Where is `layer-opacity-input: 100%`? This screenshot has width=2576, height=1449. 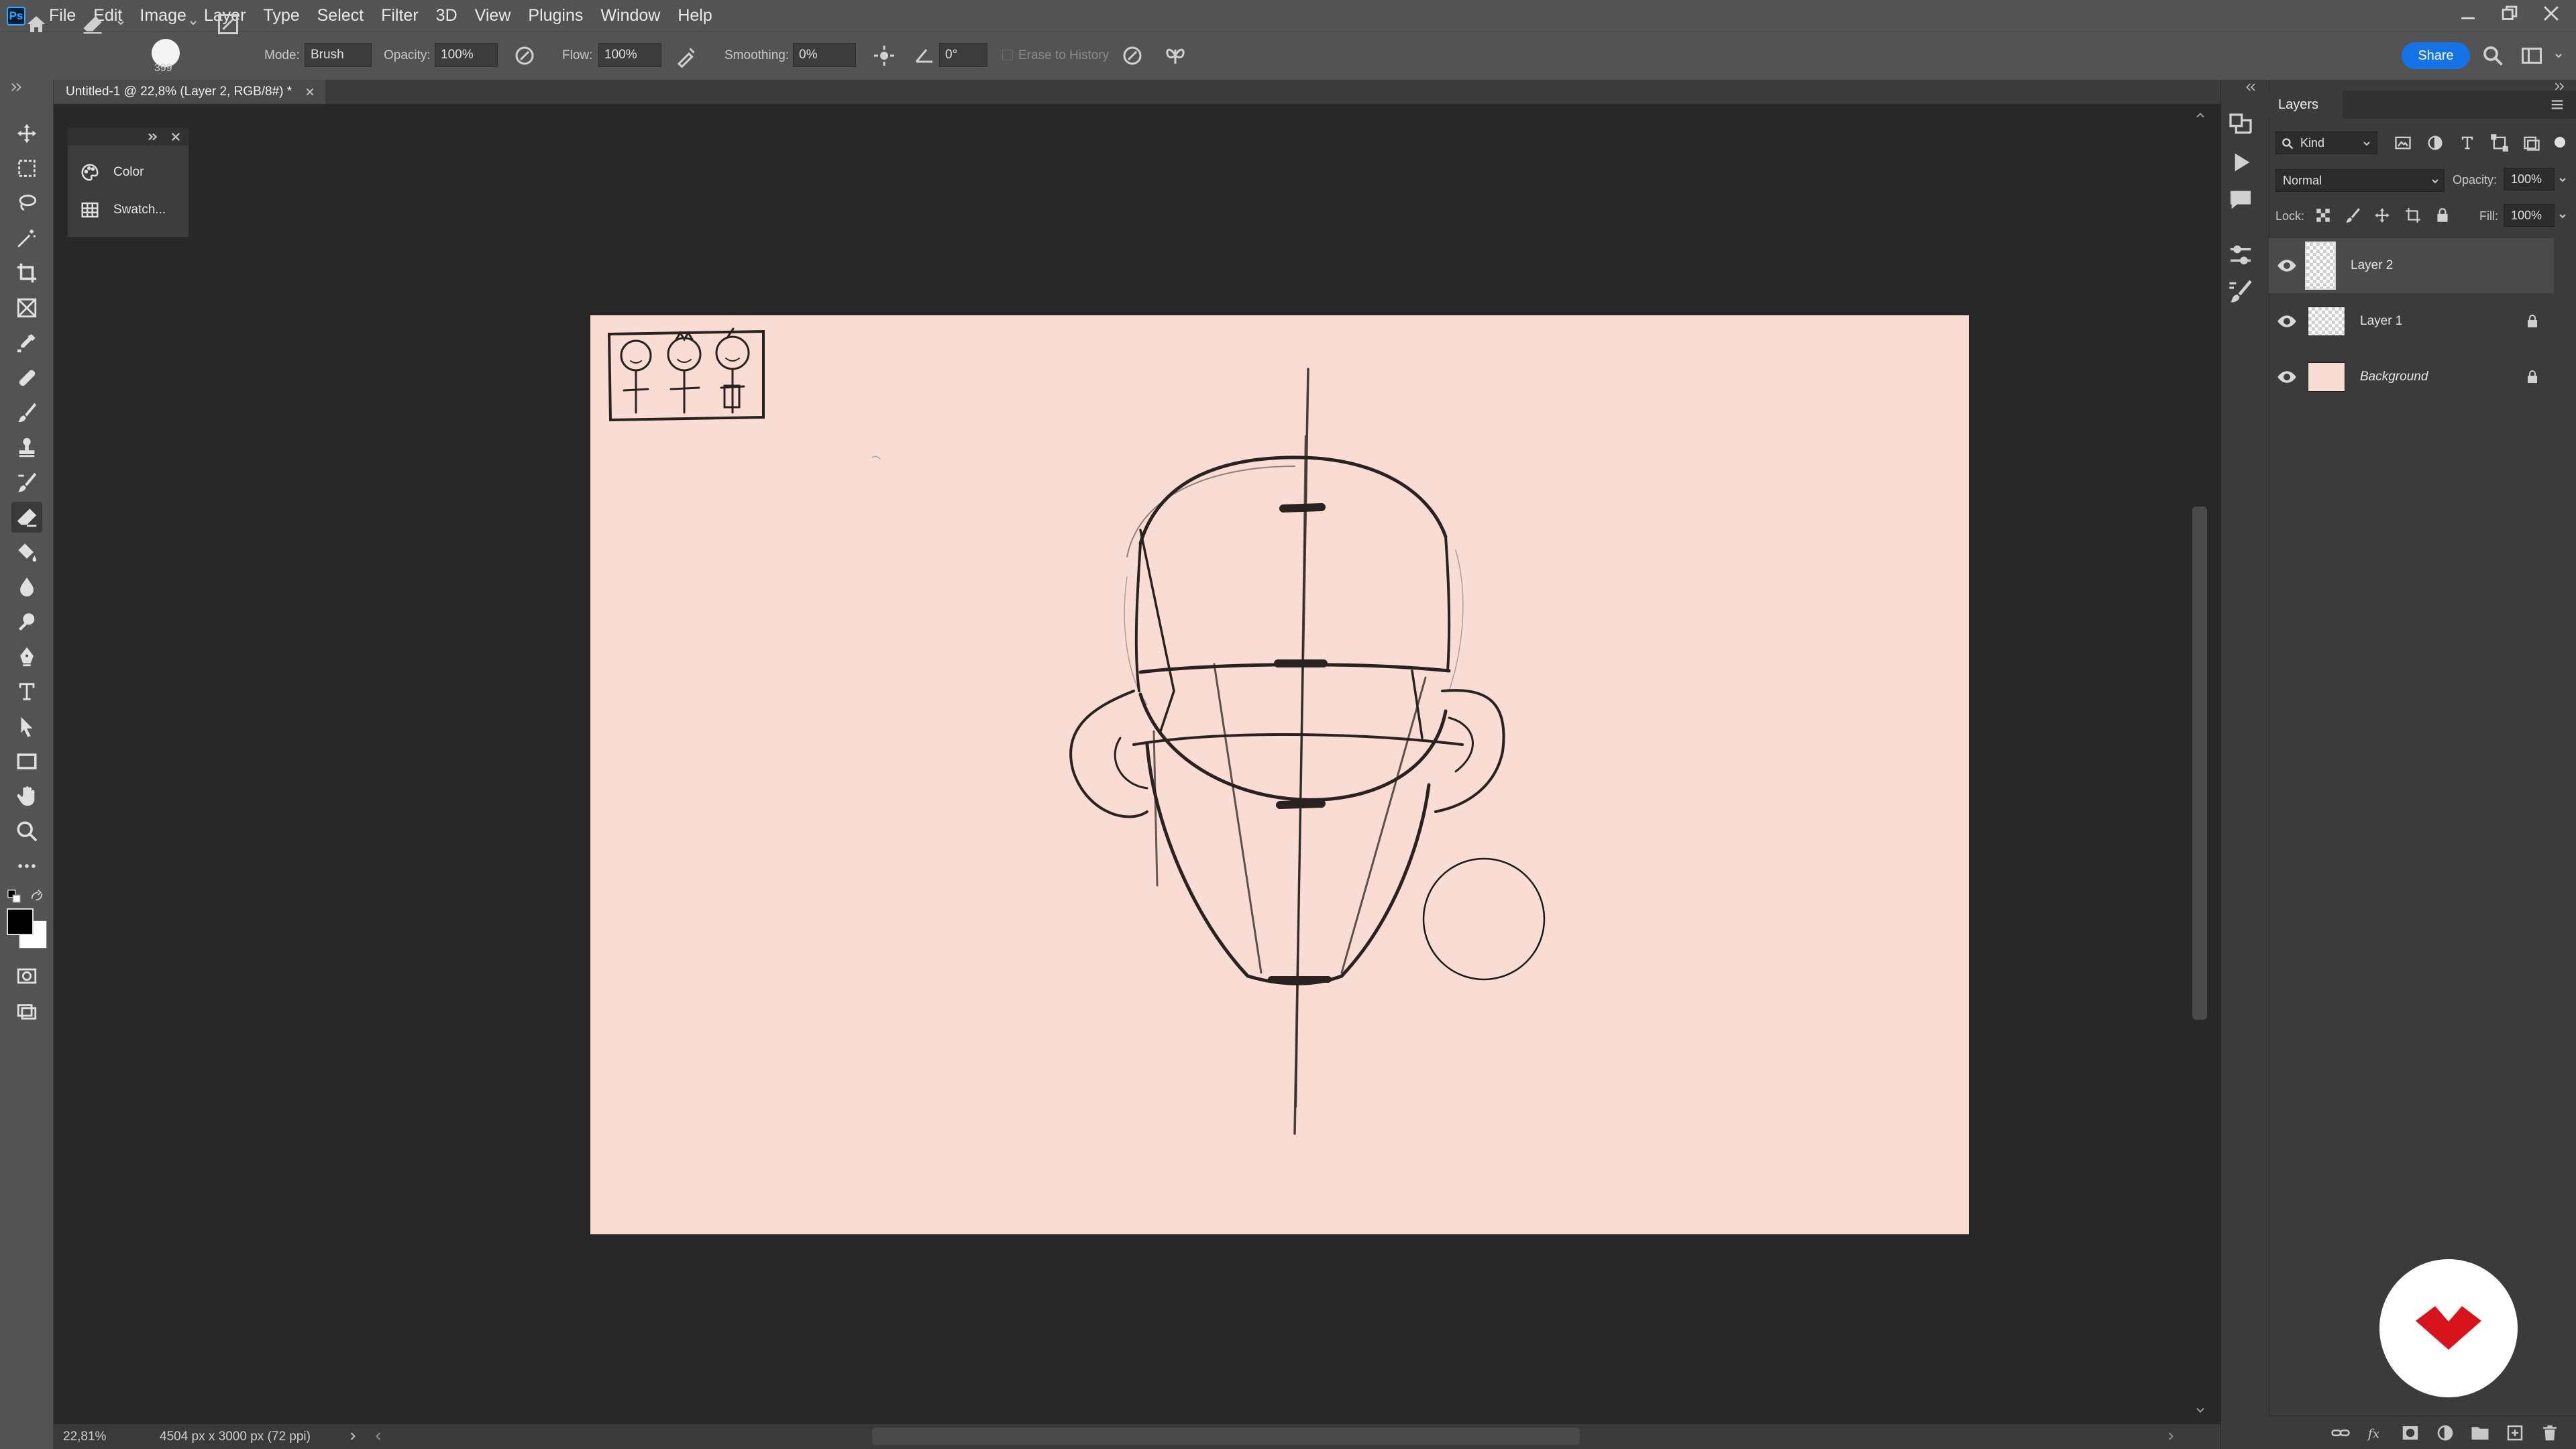 layer-opacity-input: 100% is located at coordinates (2529, 179).